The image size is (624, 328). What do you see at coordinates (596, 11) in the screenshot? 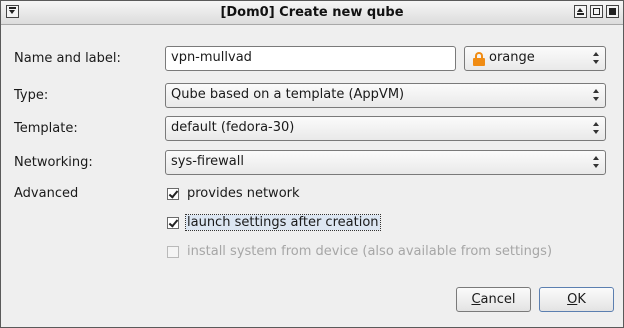
I see `maximize-icon` at bounding box center [596, 11].